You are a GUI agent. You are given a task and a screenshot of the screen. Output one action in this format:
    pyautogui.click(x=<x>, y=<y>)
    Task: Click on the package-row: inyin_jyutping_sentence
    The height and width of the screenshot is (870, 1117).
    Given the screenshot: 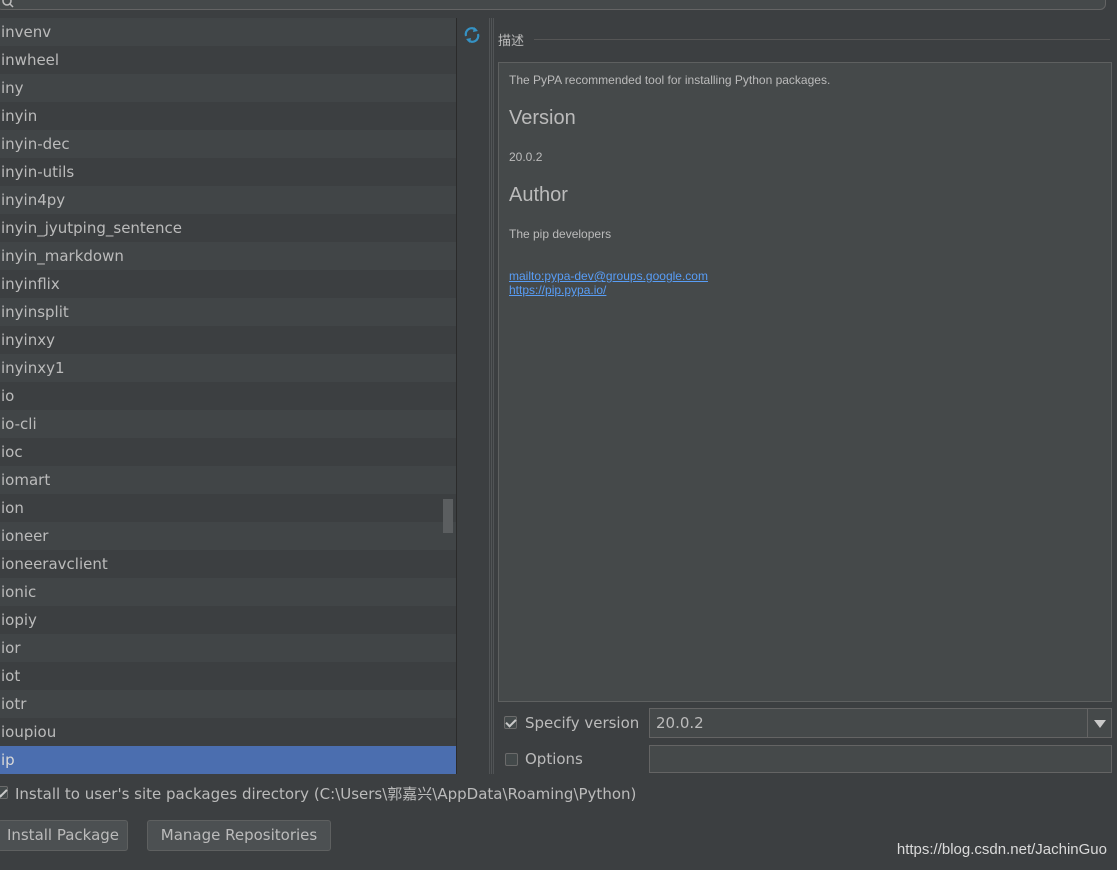 What is the action you would take?
    pyautogui.click(x=228, y=228)
    